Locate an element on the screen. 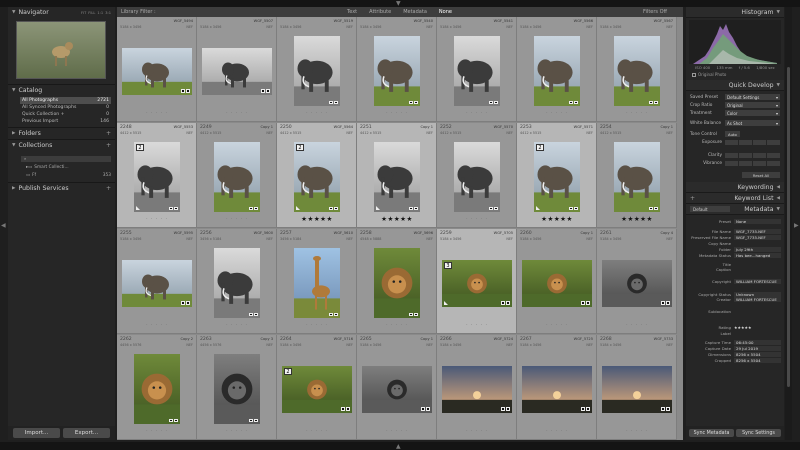 Image resolution: width=800 pixels, height=450 pixels. catalog-header: ▼ Catalog is located at coordinates (61, 90).